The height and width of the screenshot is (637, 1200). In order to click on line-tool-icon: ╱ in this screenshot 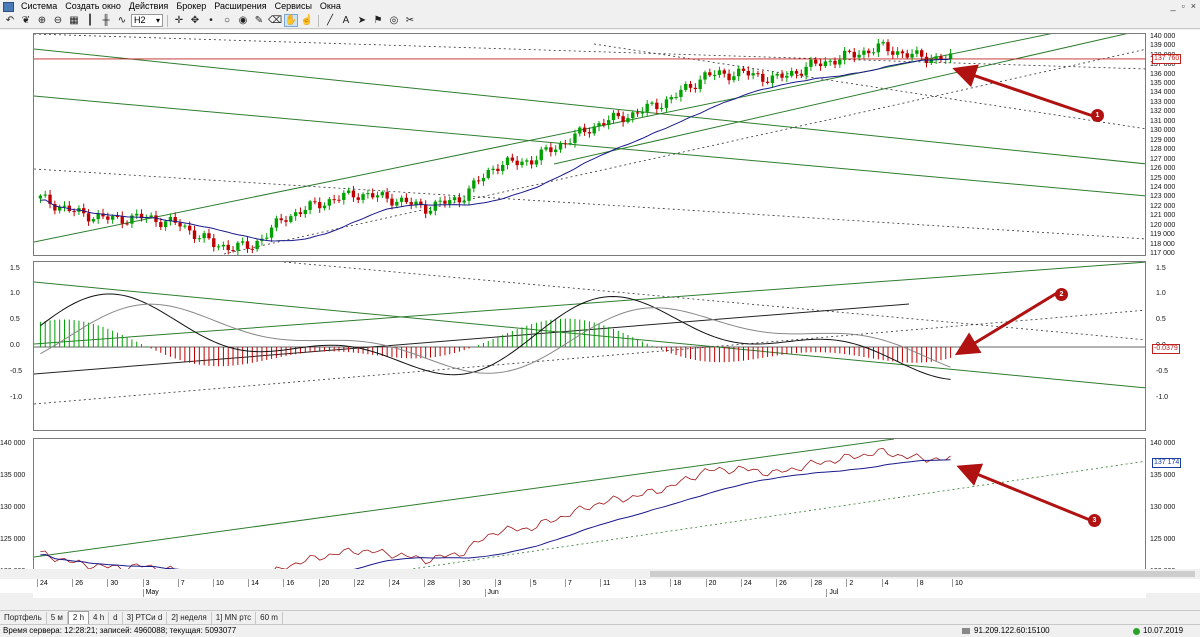, I will do `click(330, 20)`.